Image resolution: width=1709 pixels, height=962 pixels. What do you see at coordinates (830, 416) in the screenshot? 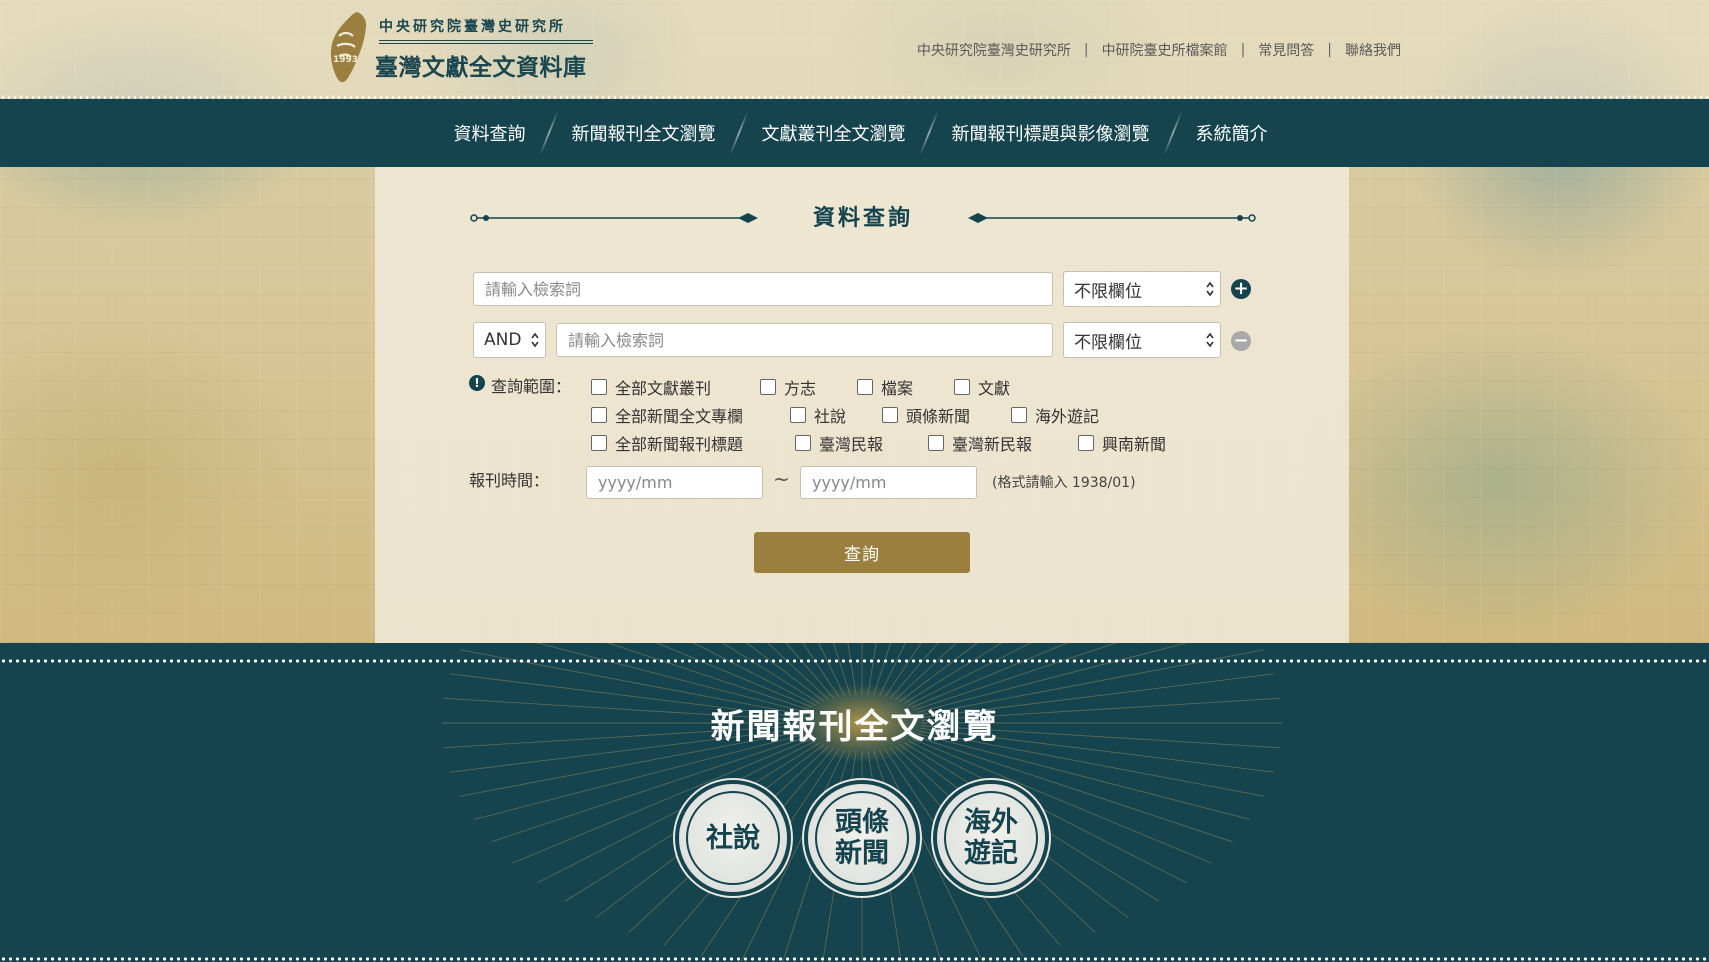
I see `checkbox-label: 社說` at bounding box center [830, 416].